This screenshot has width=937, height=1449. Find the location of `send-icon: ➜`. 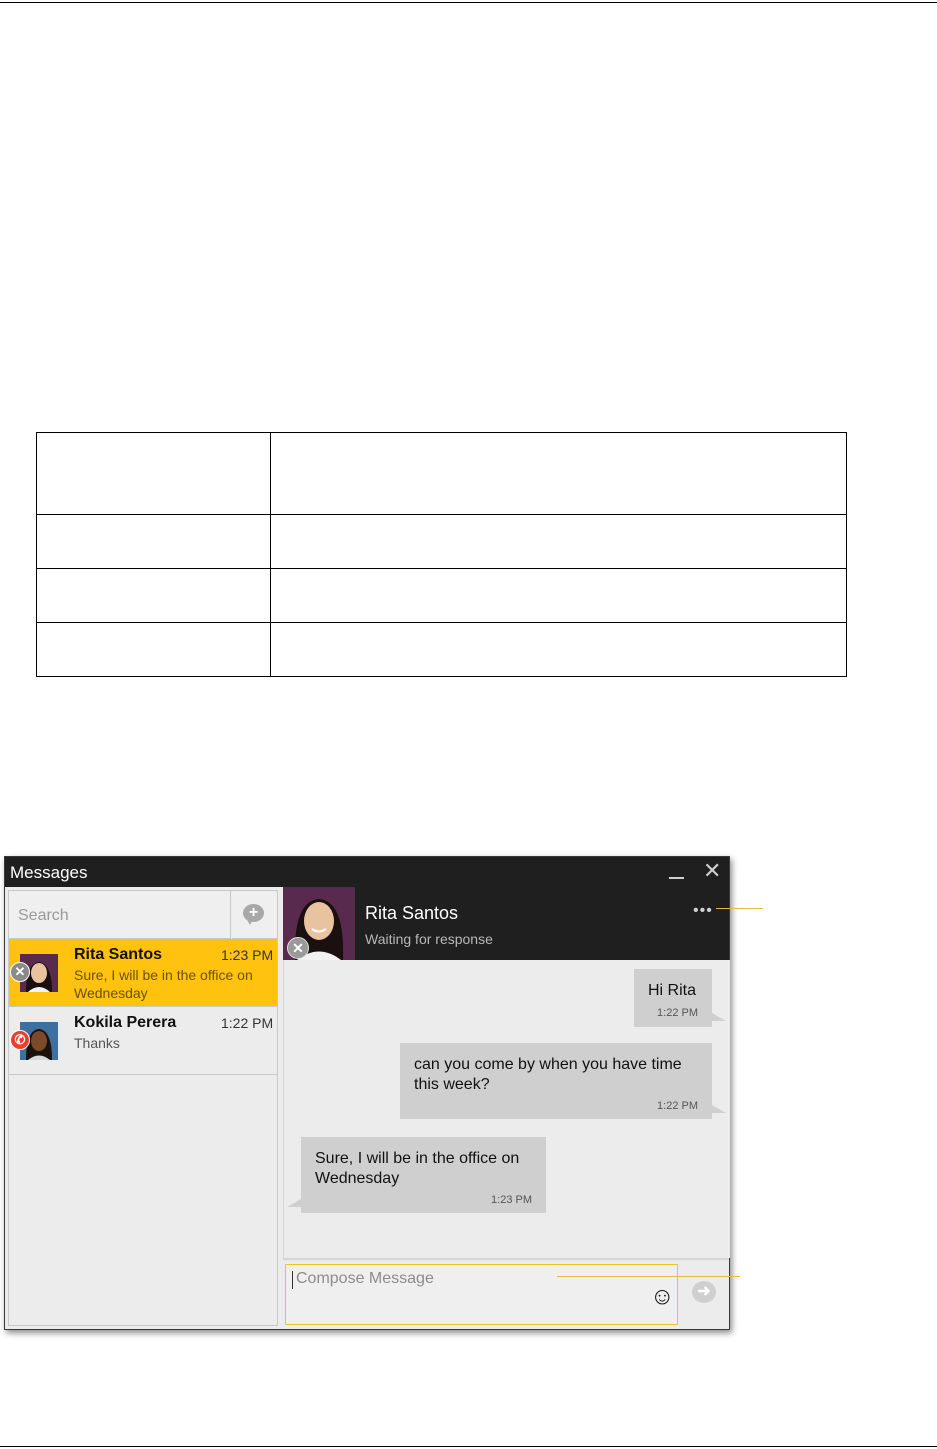

send-icon: ➜ is located at coordinates (704, 1292).